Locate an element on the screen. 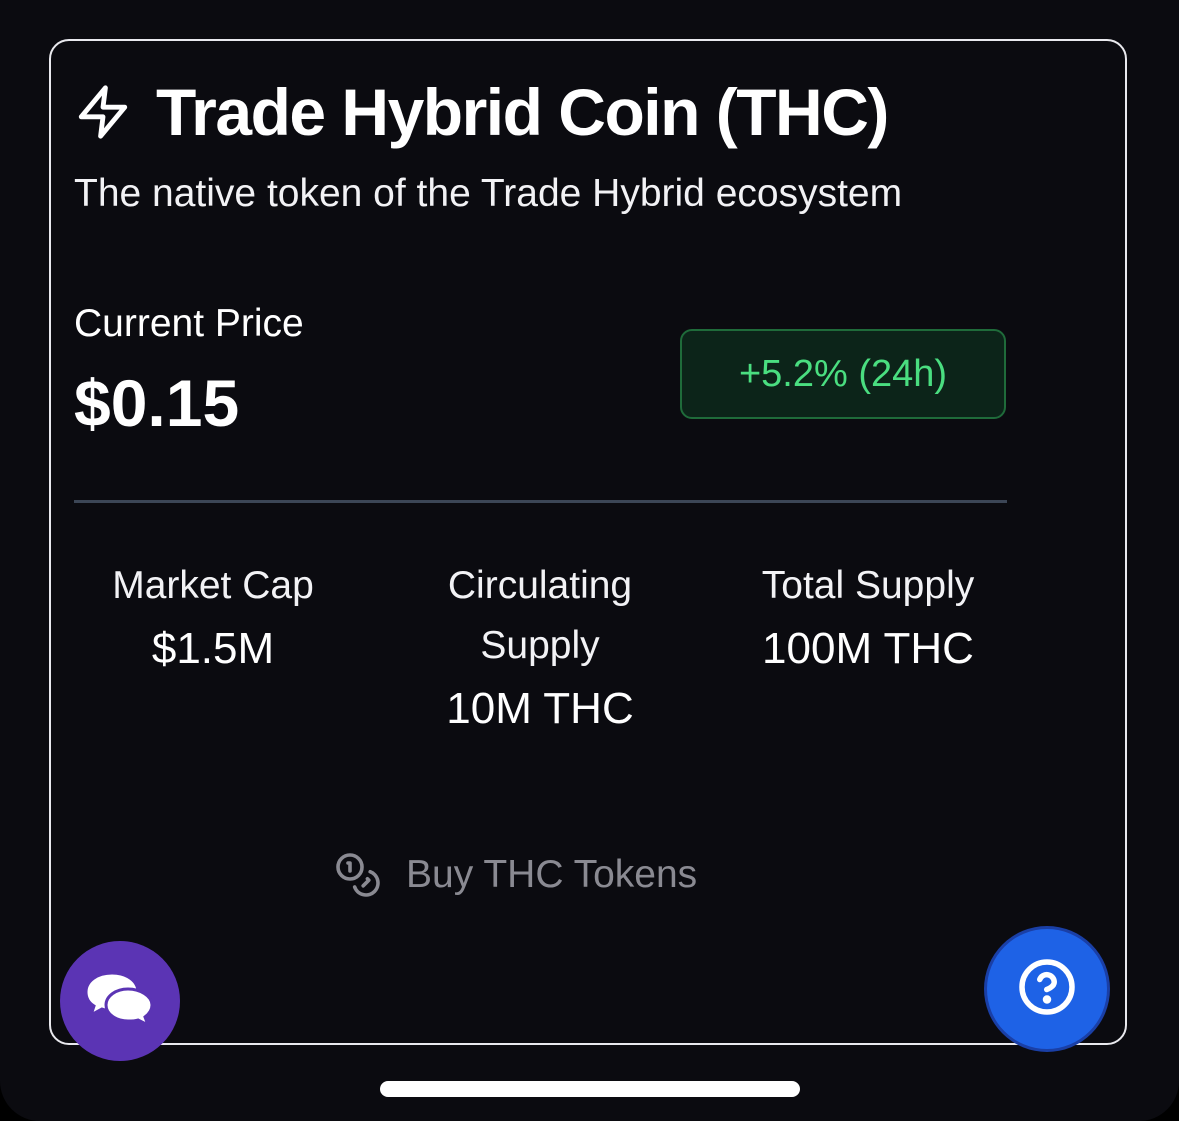 The height and width of the screenshot is (1121, 1179). chat-button is located at coordinates (120, 1001).